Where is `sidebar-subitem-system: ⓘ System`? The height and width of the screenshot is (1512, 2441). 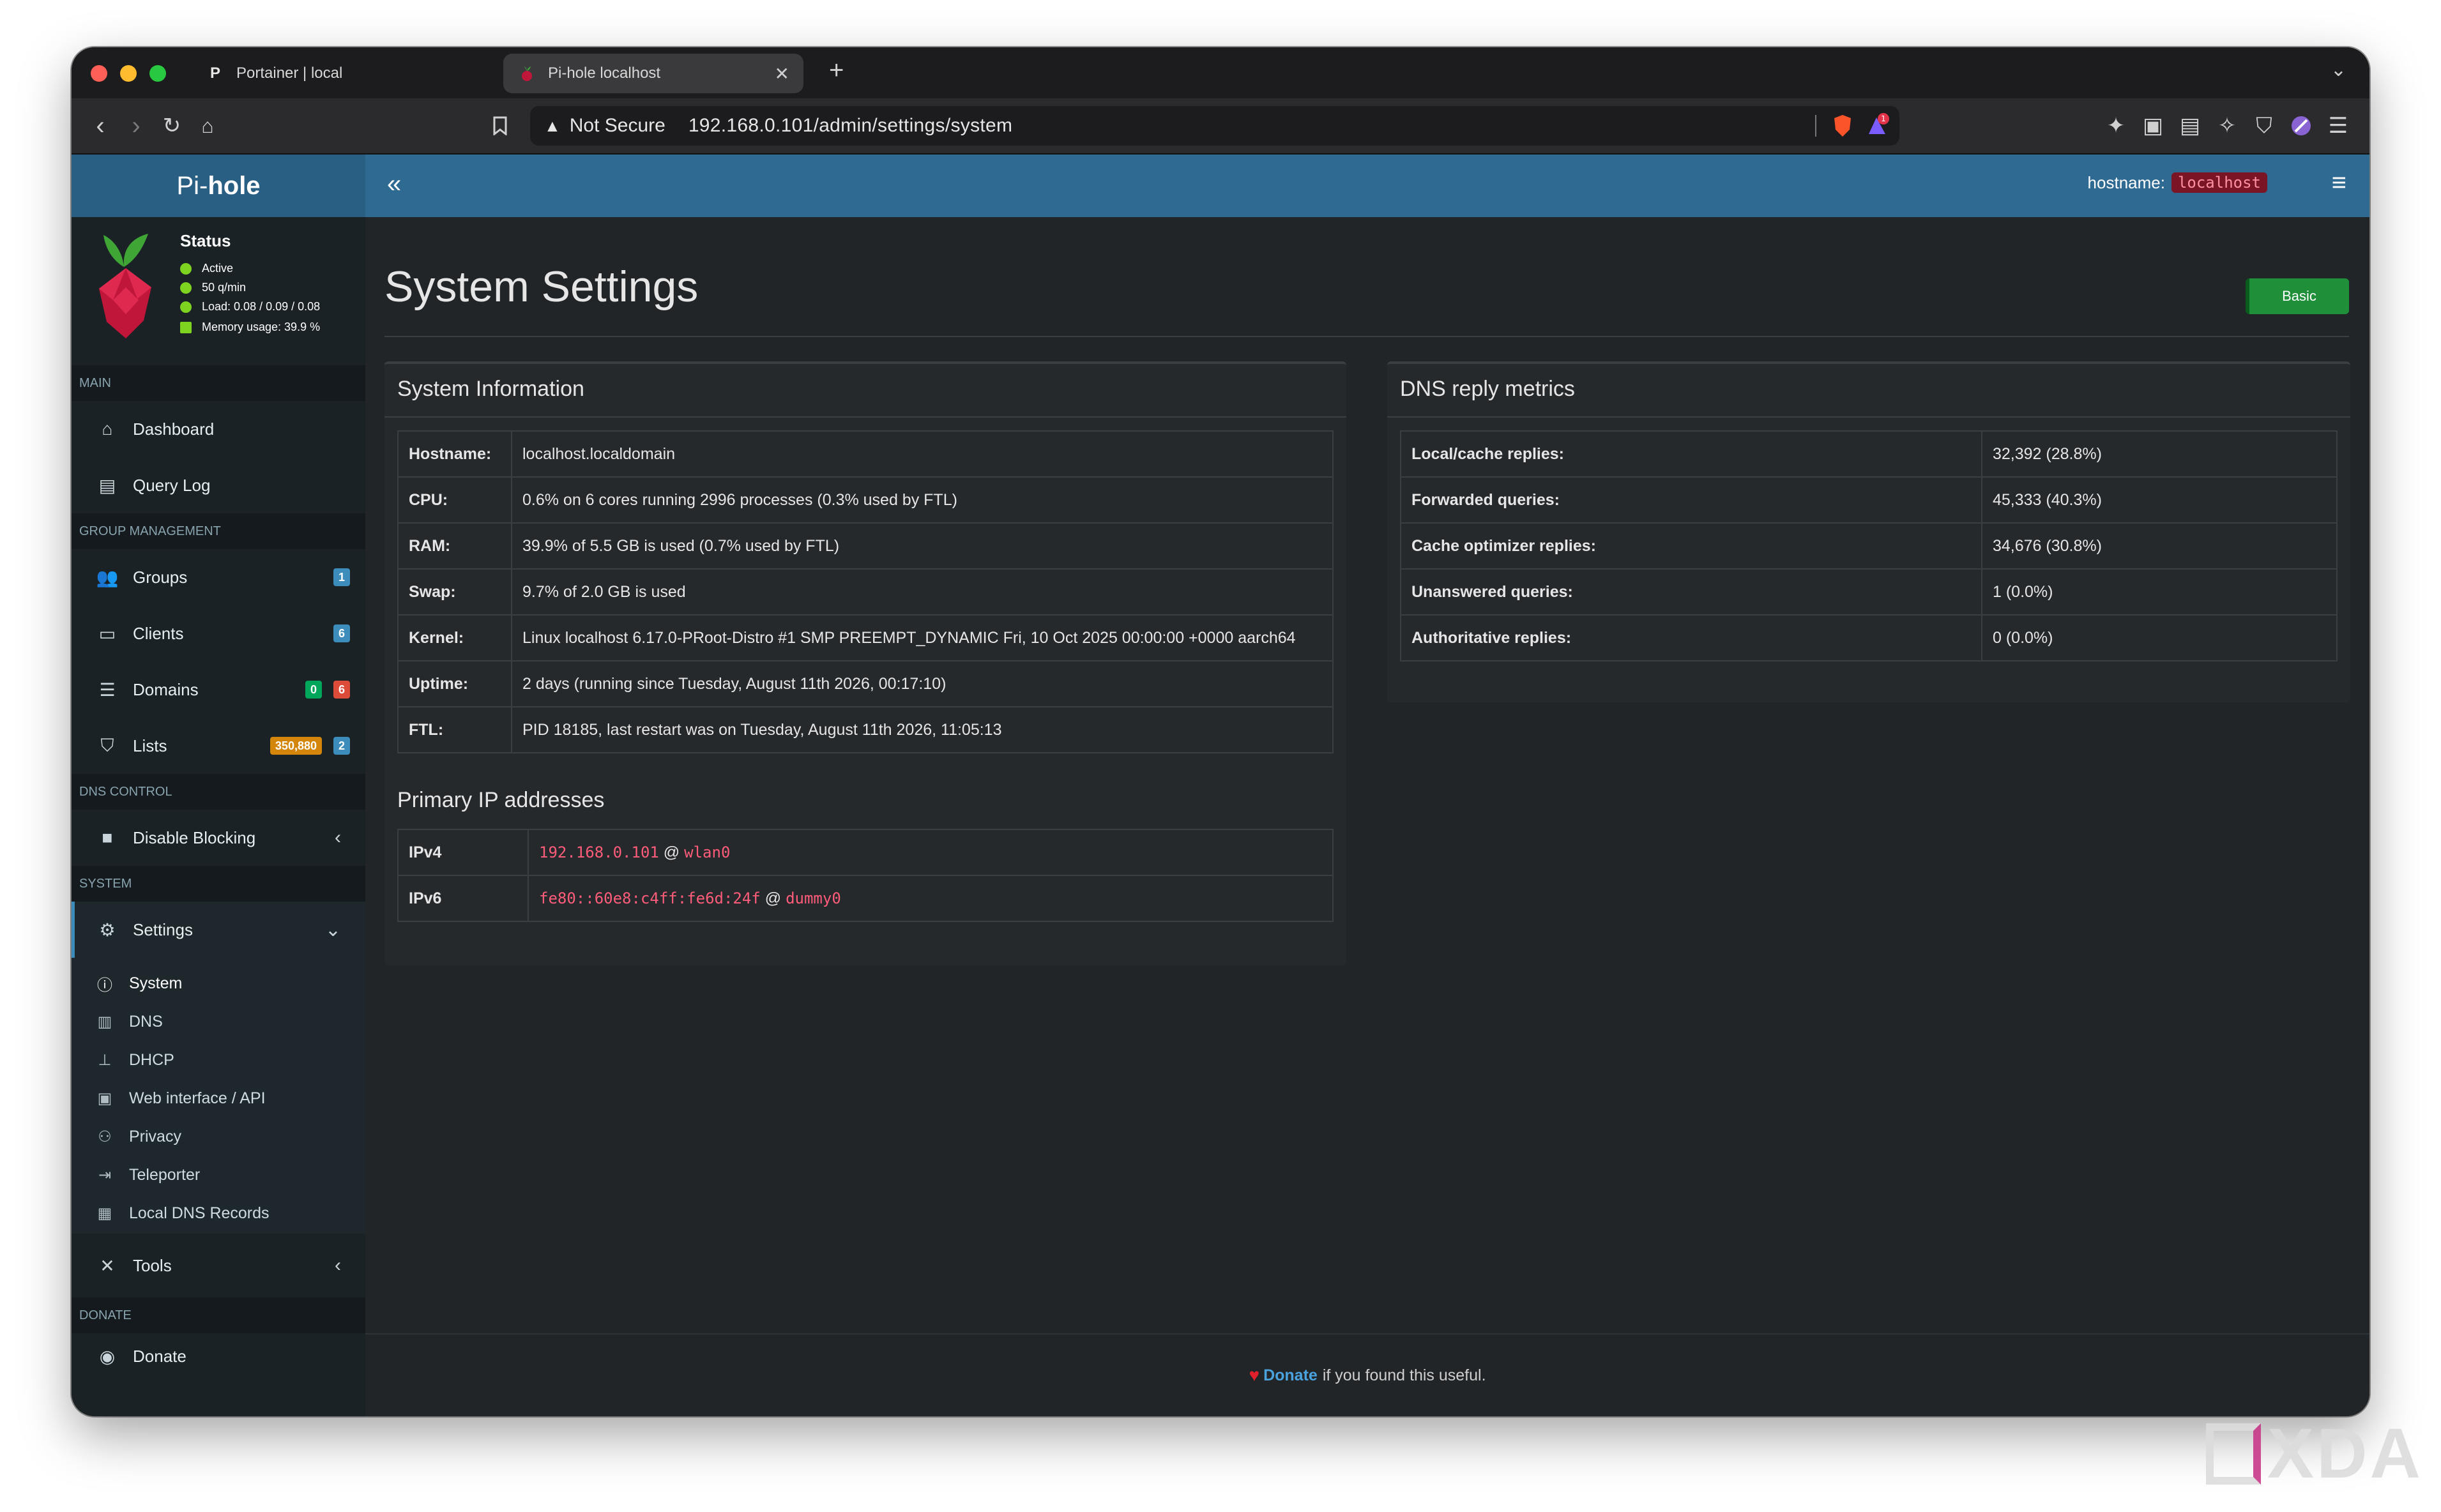
sidebar-subitem-system: ⓘ System is located at coordinates (218, 983).